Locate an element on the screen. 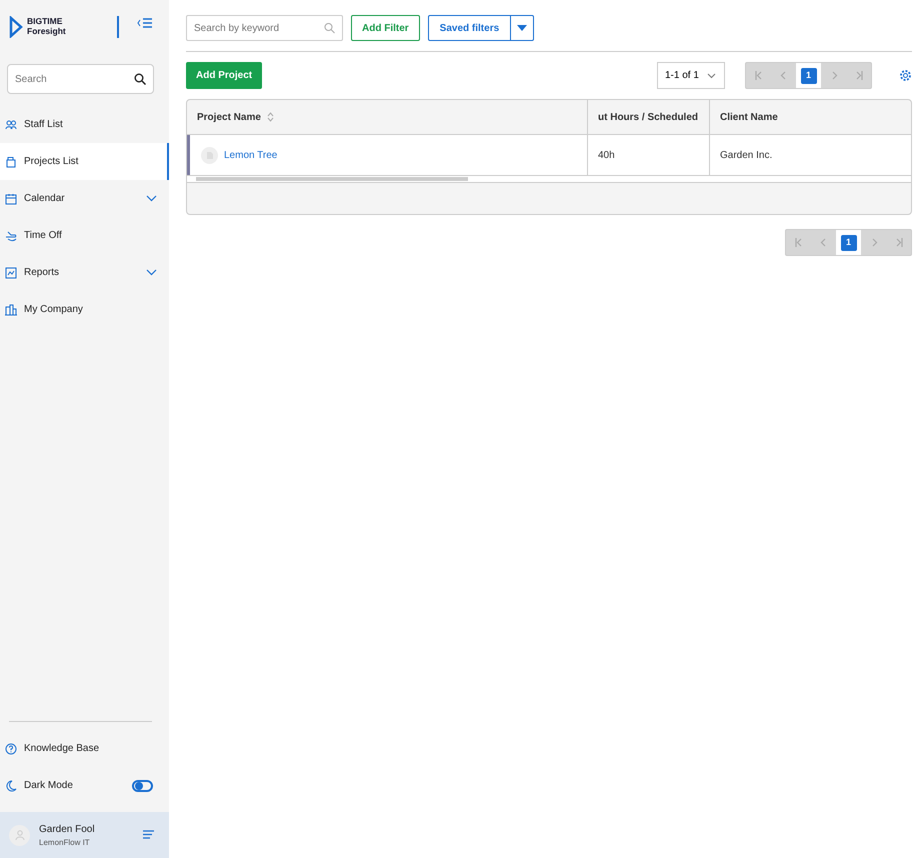  logo-subtitle: Foresight is located at coordinates (46, 31).